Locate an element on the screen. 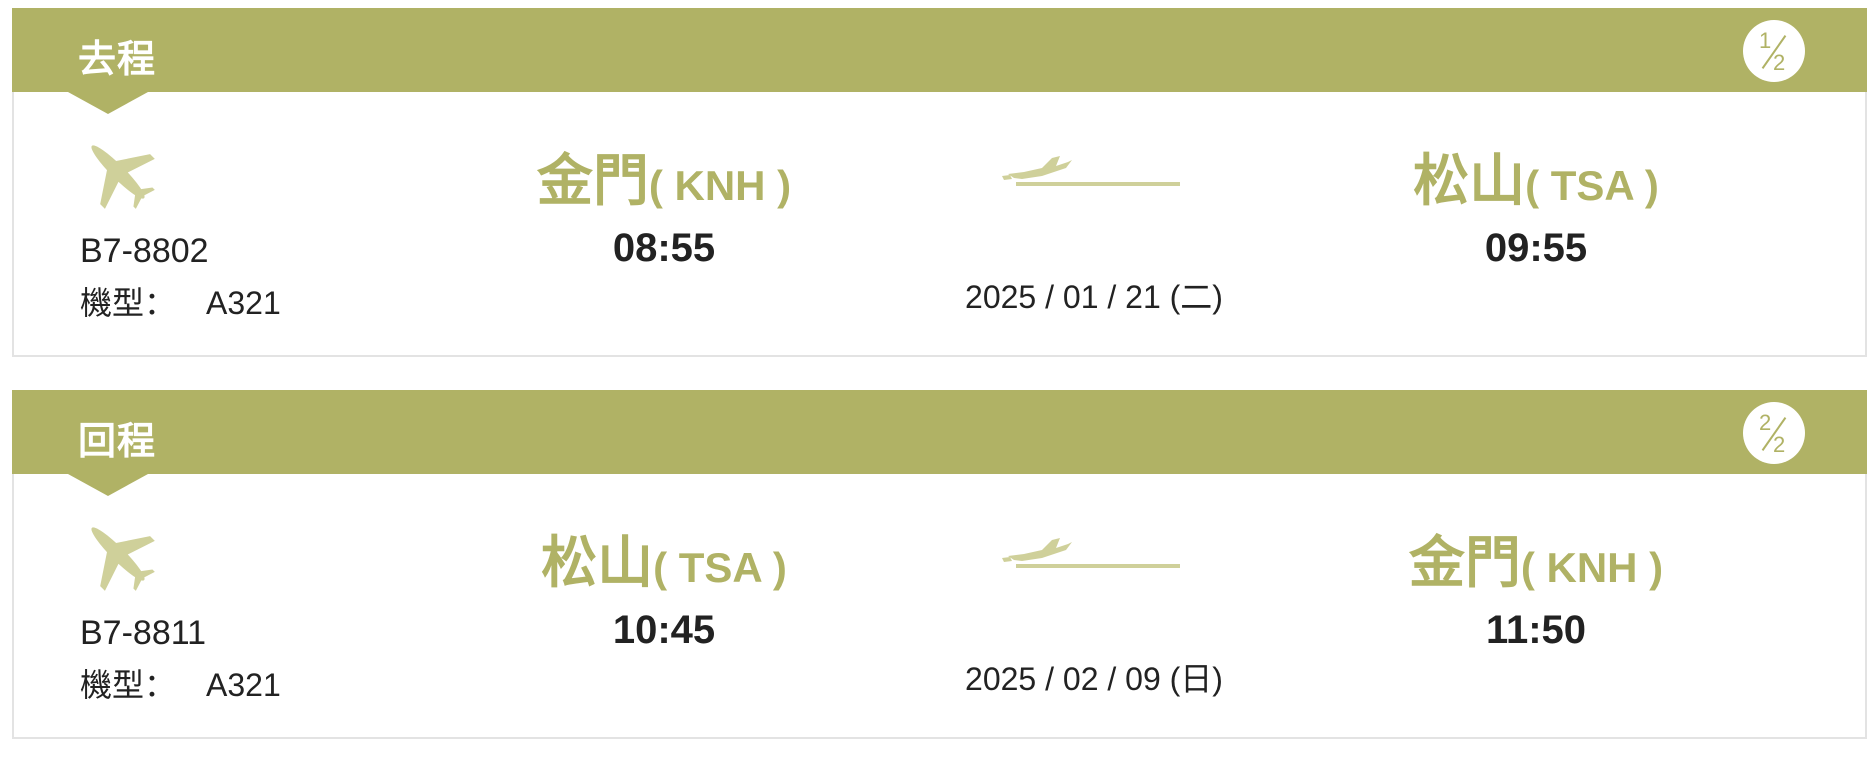 This screenshot has width=1876, height=782. badge-numerator: 2 is located at coordinates (1765, 422).